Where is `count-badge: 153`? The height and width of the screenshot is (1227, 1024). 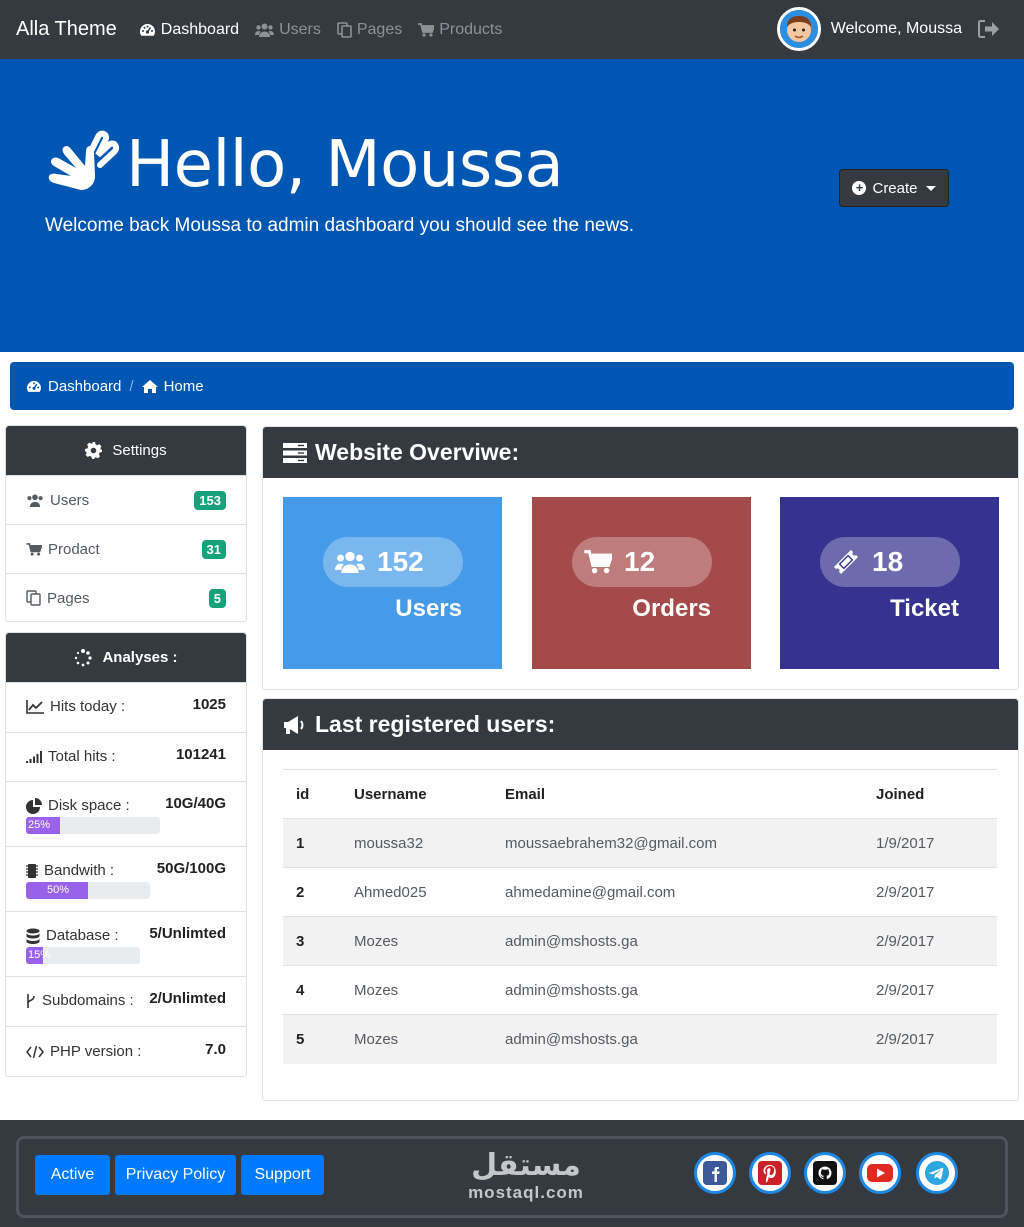 count-badge: 153 is located at coordinates (210, 500).